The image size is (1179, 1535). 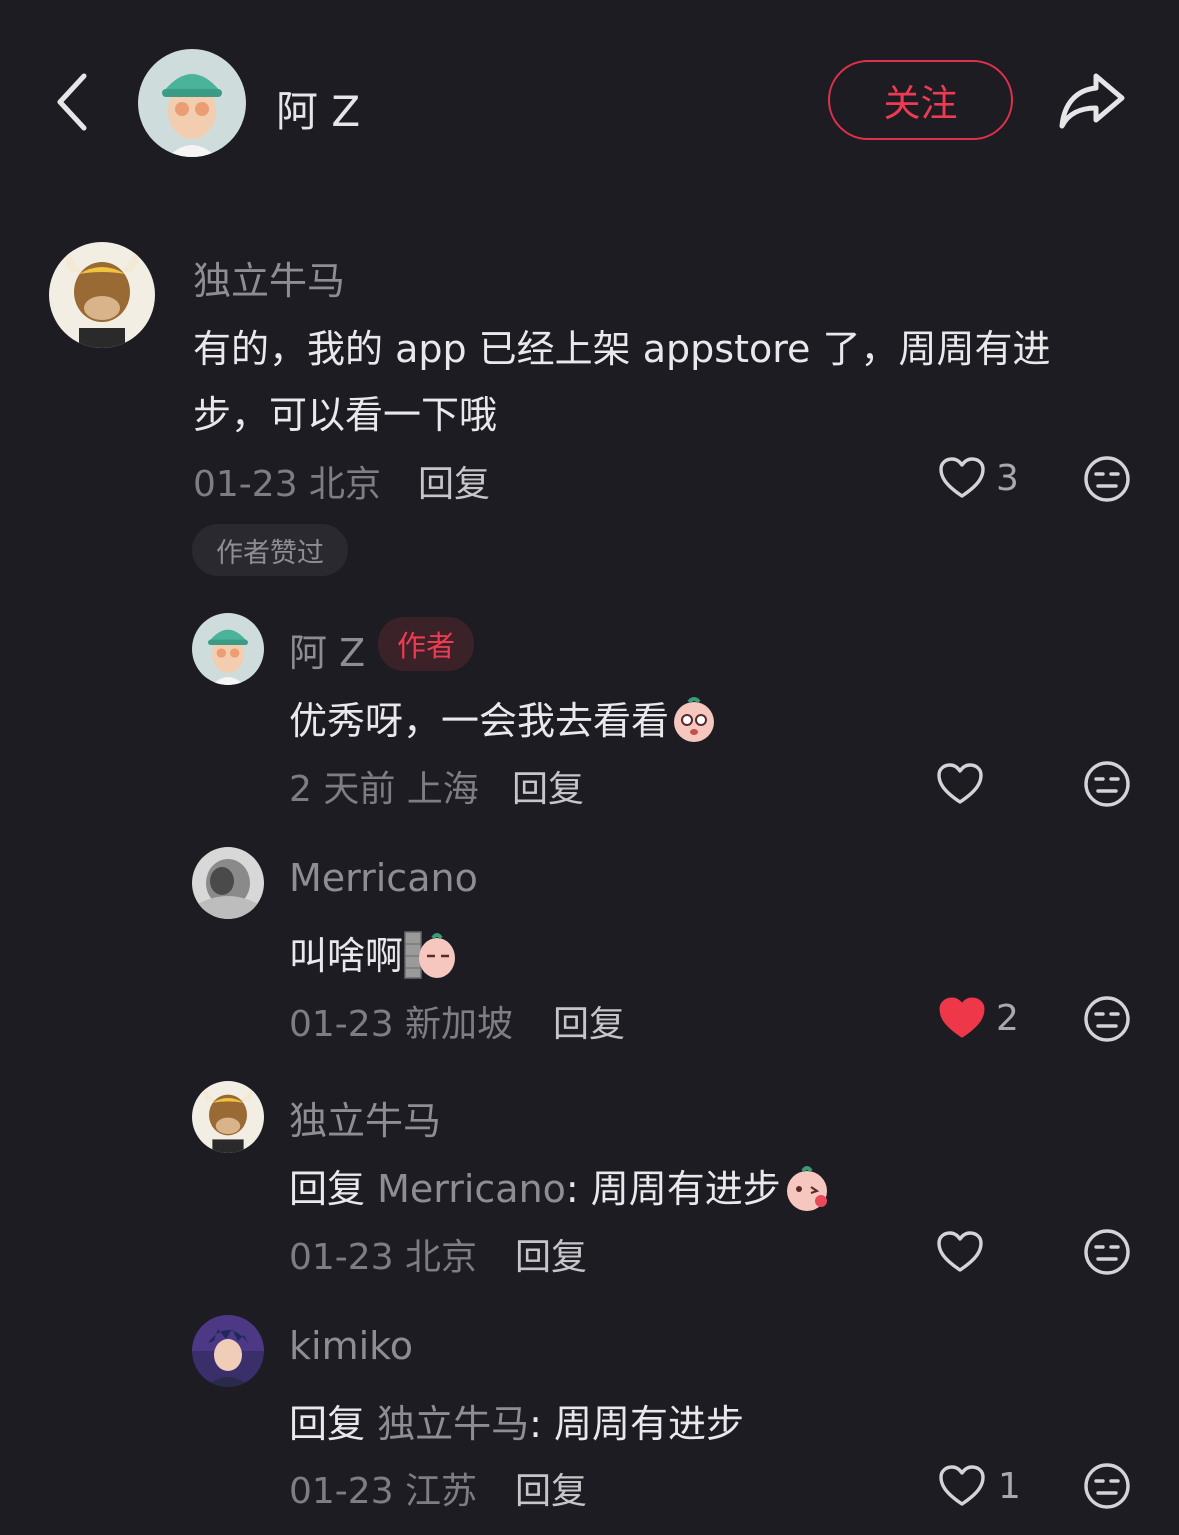 What do you see at coordinates (72, 102) in the screenshot?
I see `chevron-left-icon` at bounding box center [72, 102].